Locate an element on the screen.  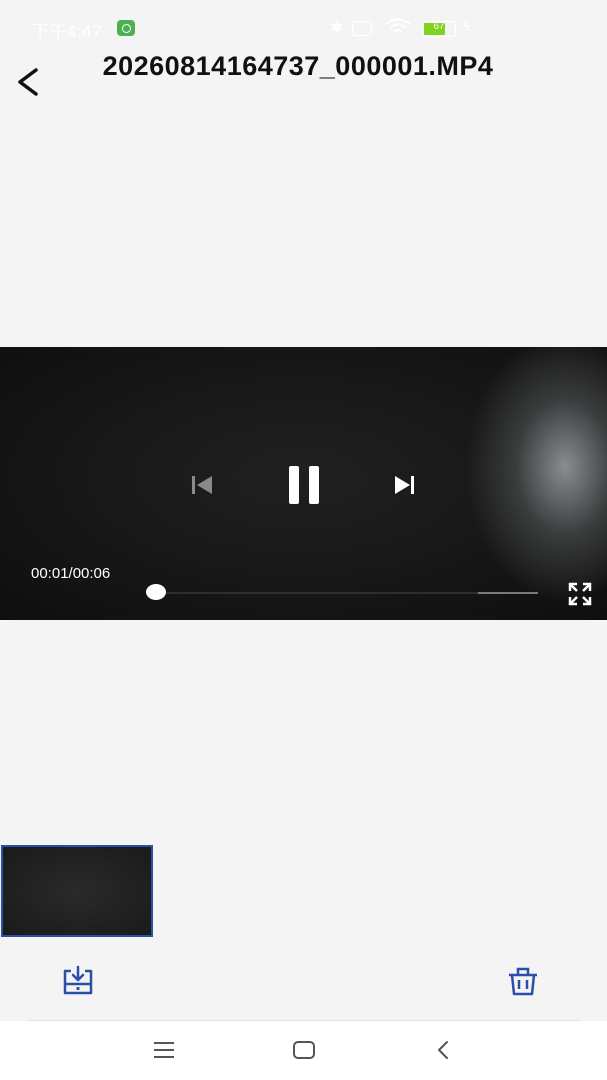
pause-icon is located at coordinates (304, 485).